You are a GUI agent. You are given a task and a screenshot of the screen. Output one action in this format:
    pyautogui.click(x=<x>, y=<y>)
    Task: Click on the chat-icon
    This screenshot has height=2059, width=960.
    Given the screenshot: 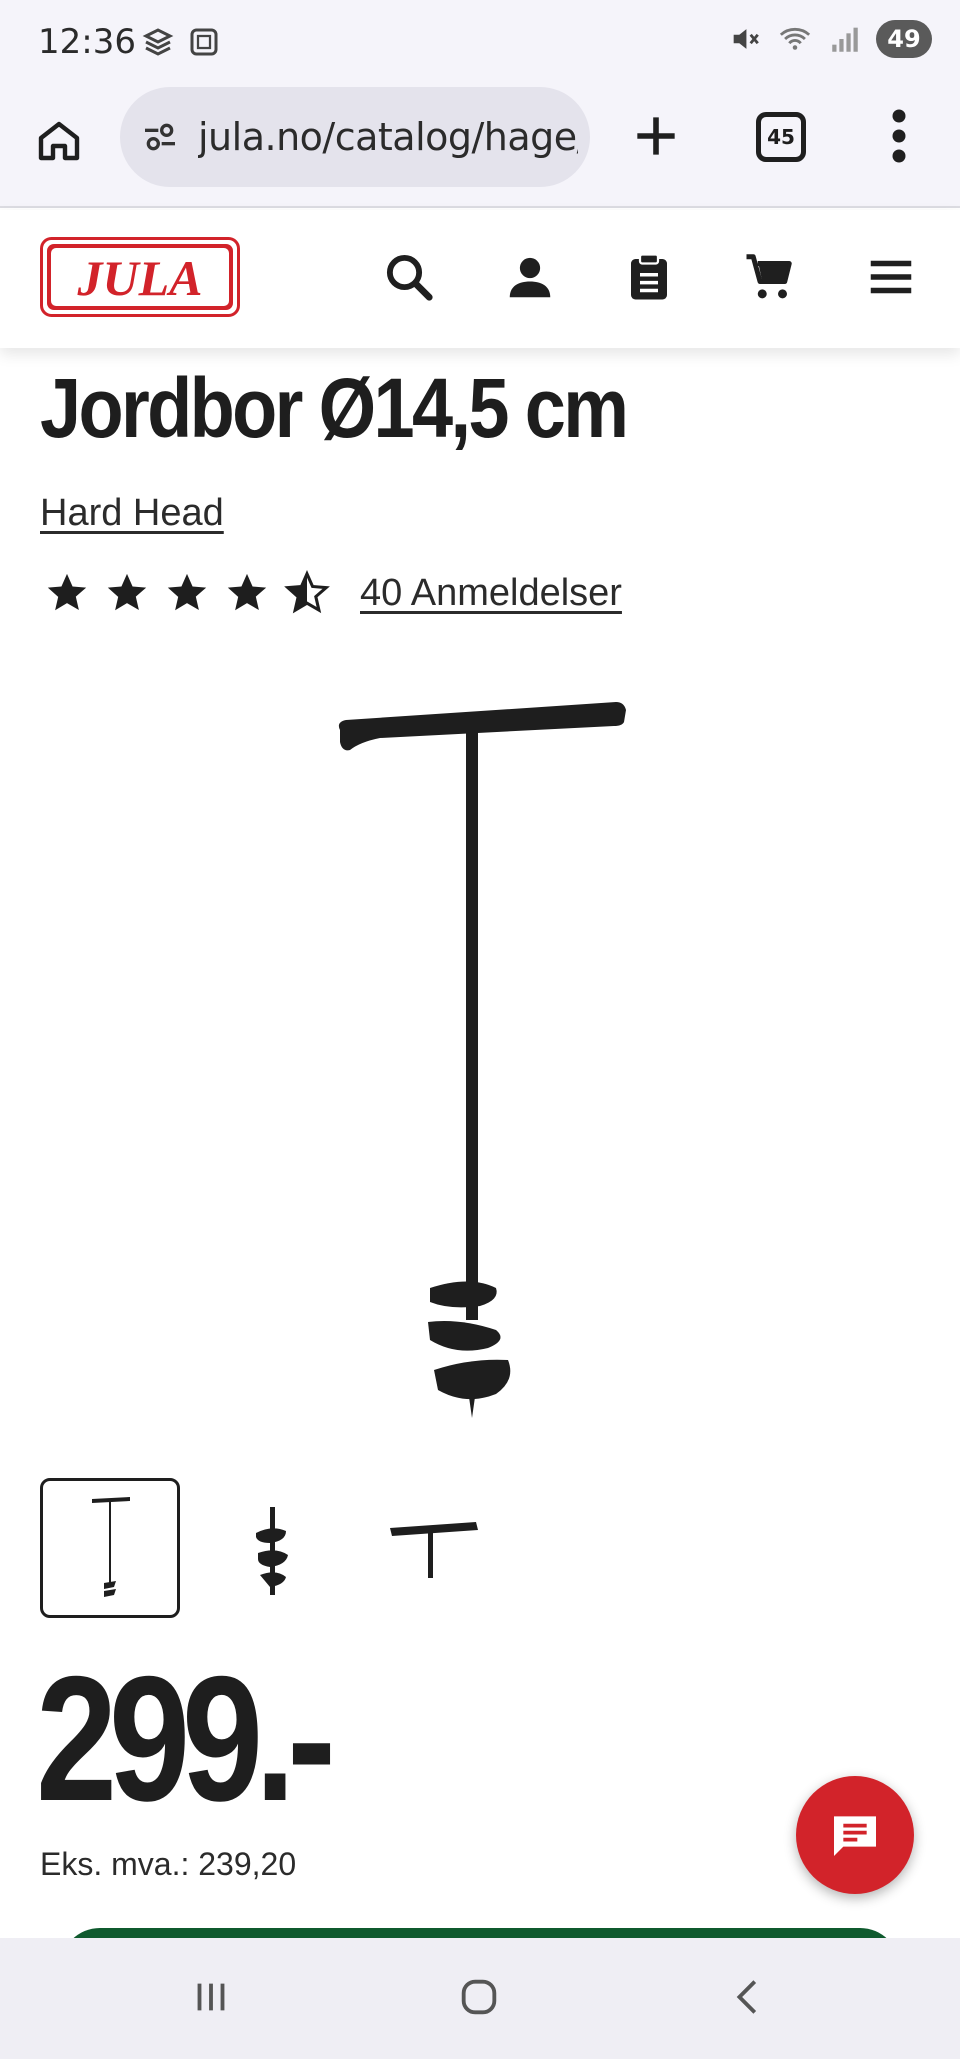 What is the action you would take?
    pyautogui.click(x=855, y=1836)
    